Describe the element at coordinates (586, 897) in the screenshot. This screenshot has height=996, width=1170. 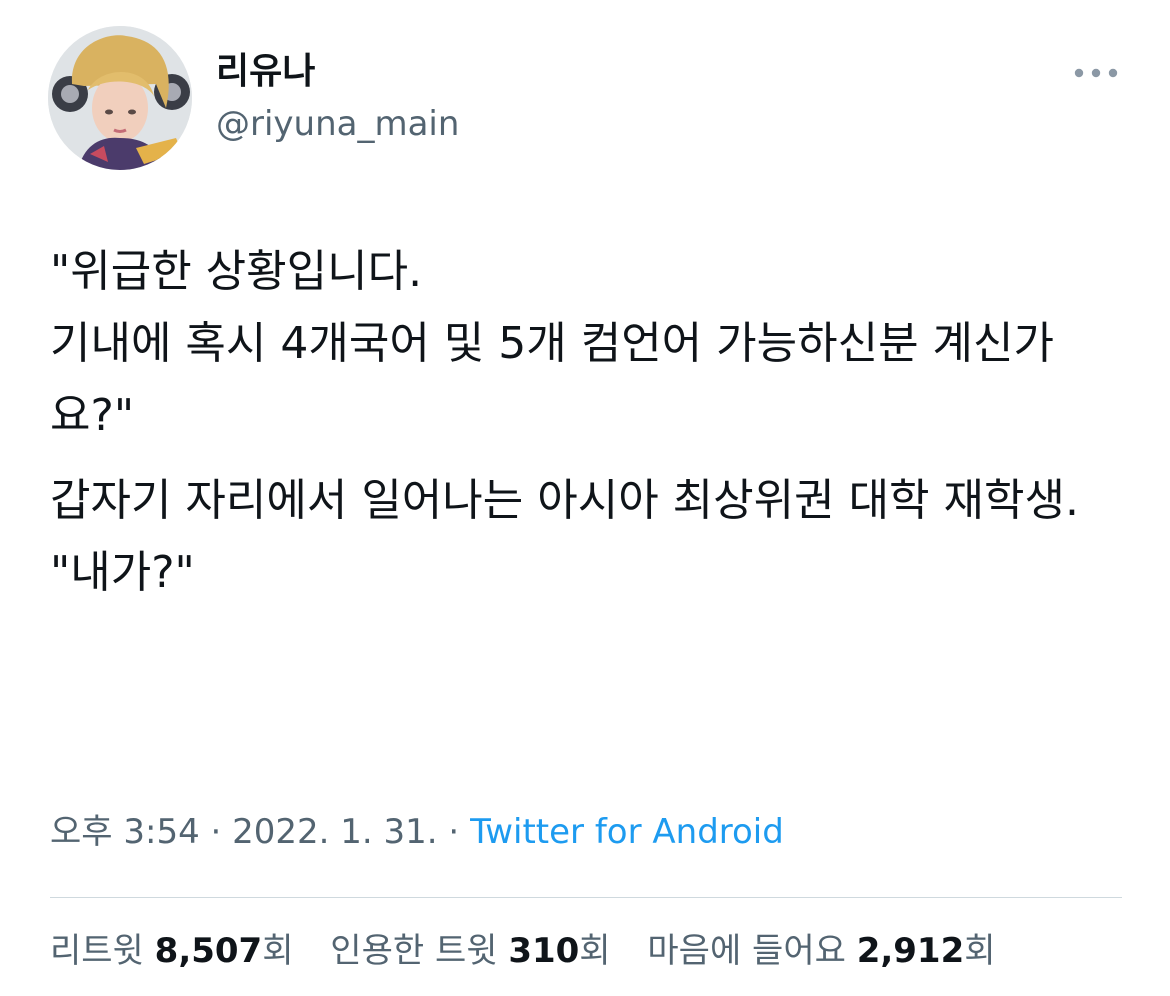
I see `divider` at that location.